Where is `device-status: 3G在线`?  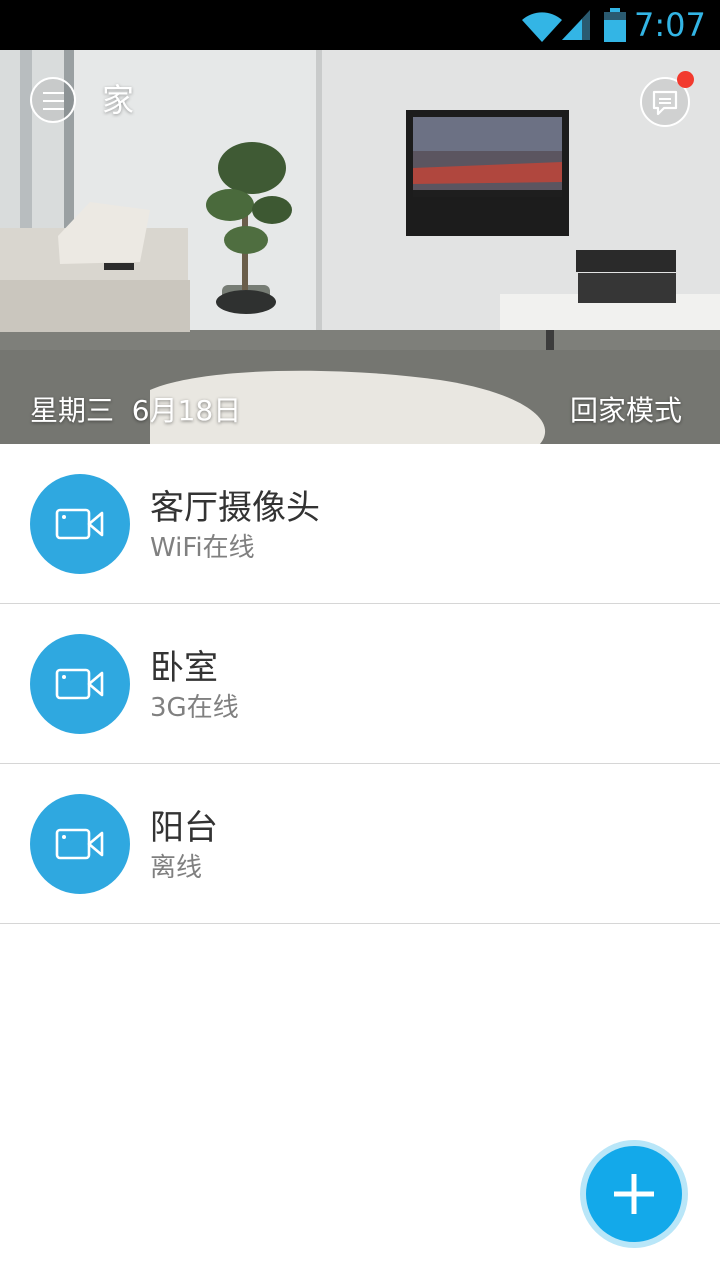 device-status: 3G在线 is located at coordinates (194, 708).